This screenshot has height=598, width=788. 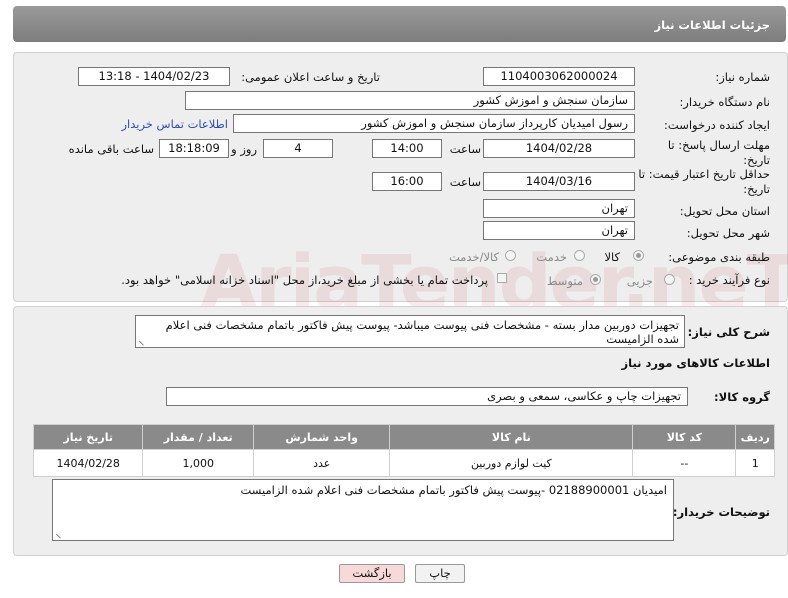 I want to click on goods-group-label: گروه کالا:, so click(x=742, y=397).